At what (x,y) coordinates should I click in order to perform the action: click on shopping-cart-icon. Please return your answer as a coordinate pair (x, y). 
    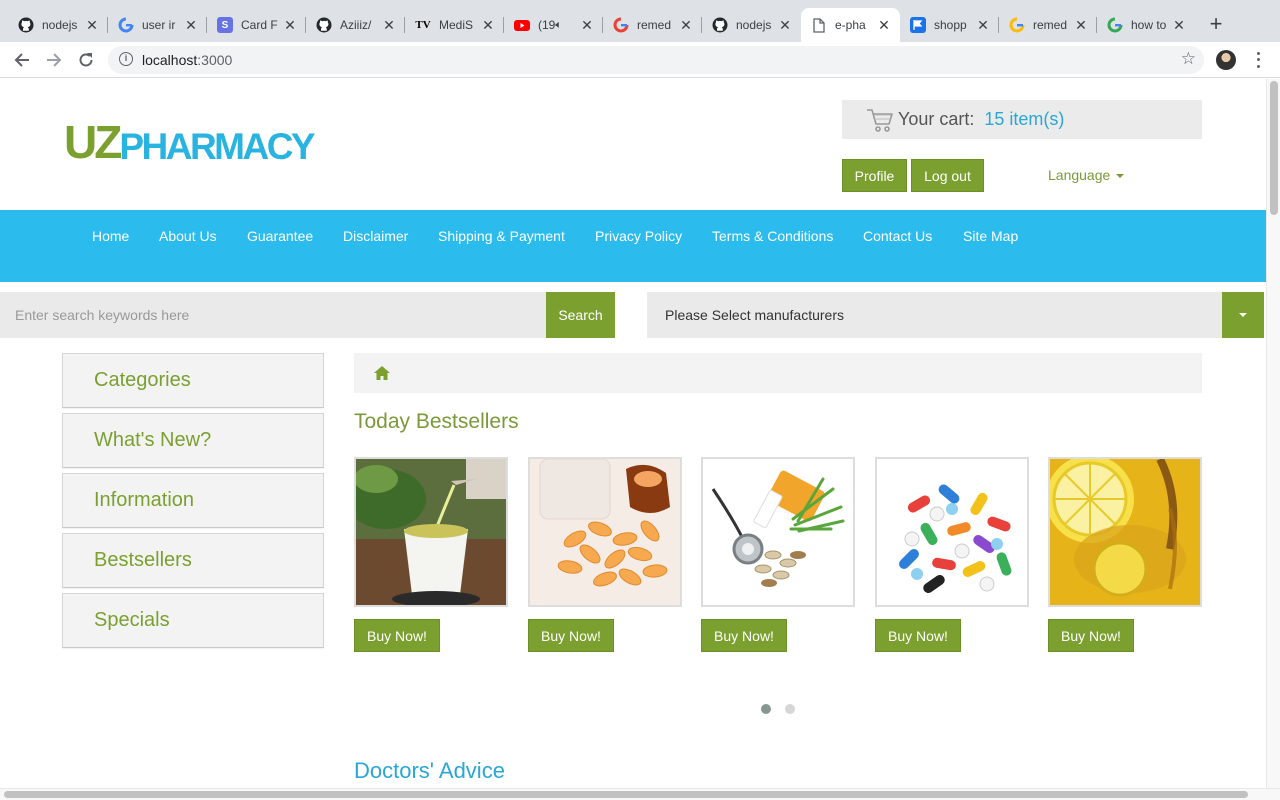
    Looking at the image, I should click on (880, 120).